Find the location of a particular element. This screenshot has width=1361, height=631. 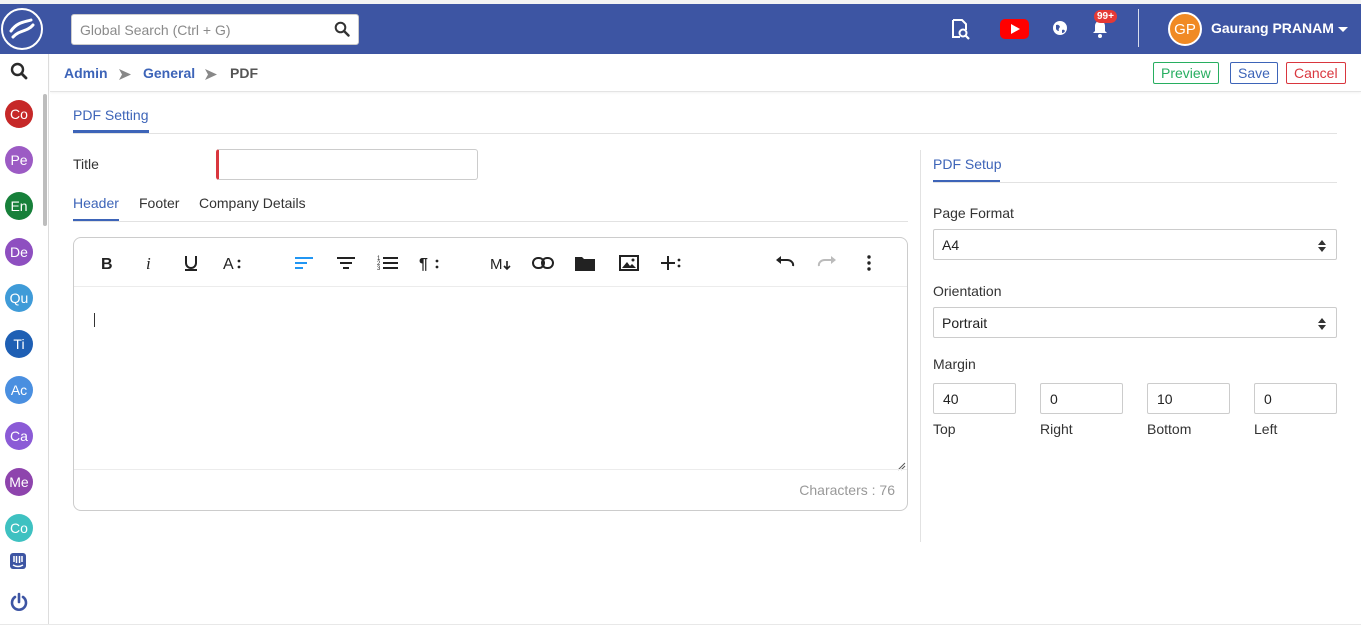

top-navbar: 99+ GP Gaurang PRANAM is located at coordinates (680, 29).